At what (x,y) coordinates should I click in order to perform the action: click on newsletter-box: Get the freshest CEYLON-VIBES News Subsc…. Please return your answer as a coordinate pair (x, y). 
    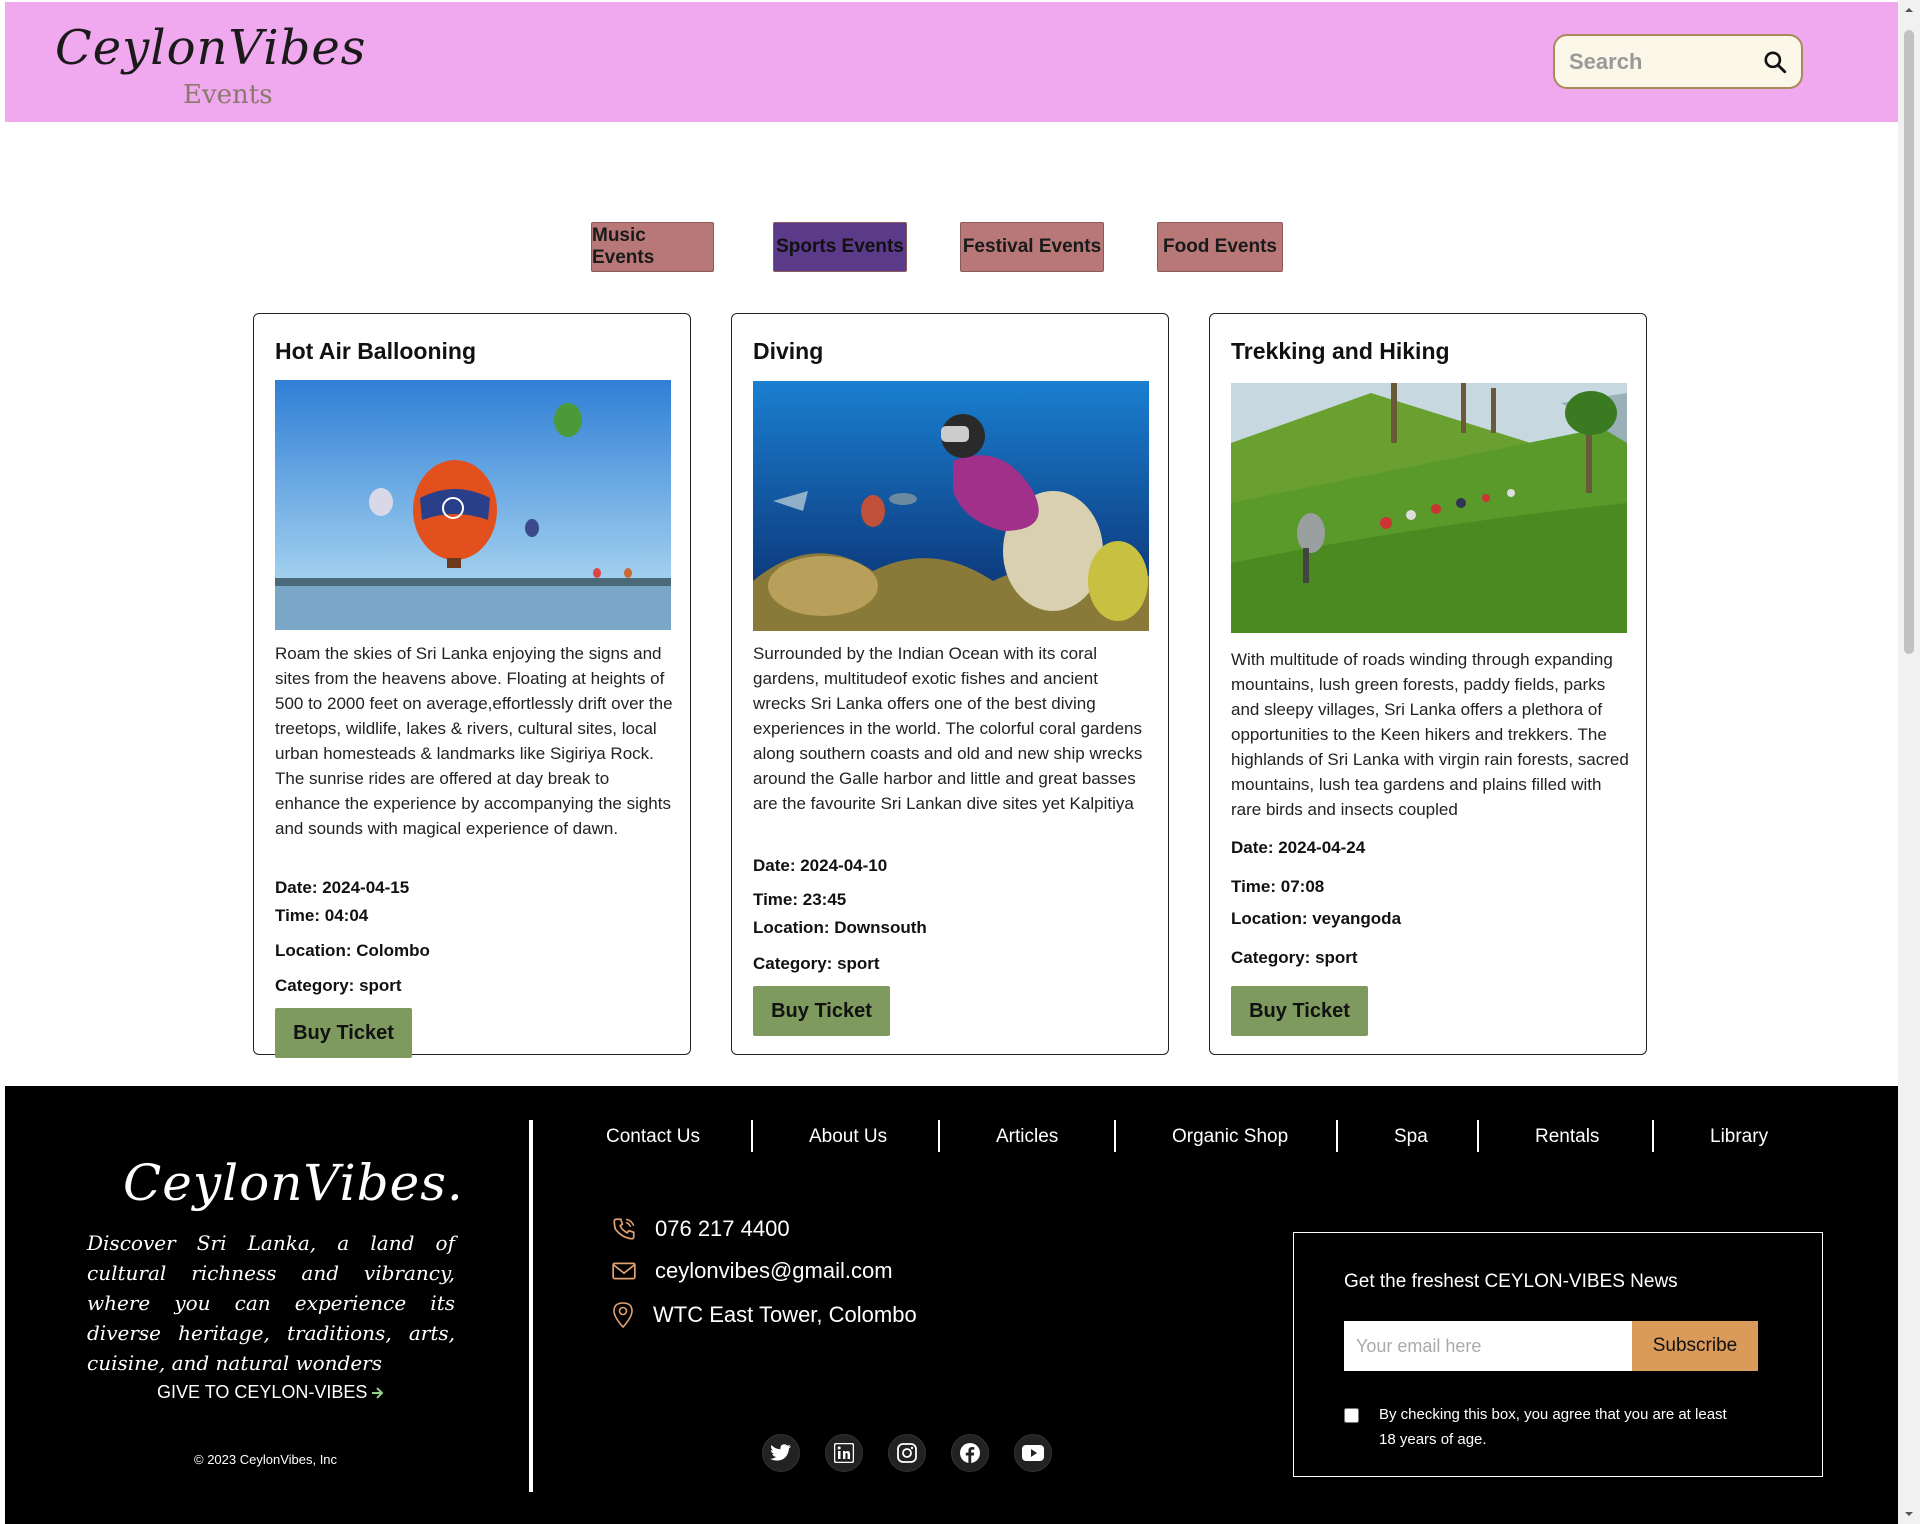
    Looking at the image, I should click on (1558, 1354).